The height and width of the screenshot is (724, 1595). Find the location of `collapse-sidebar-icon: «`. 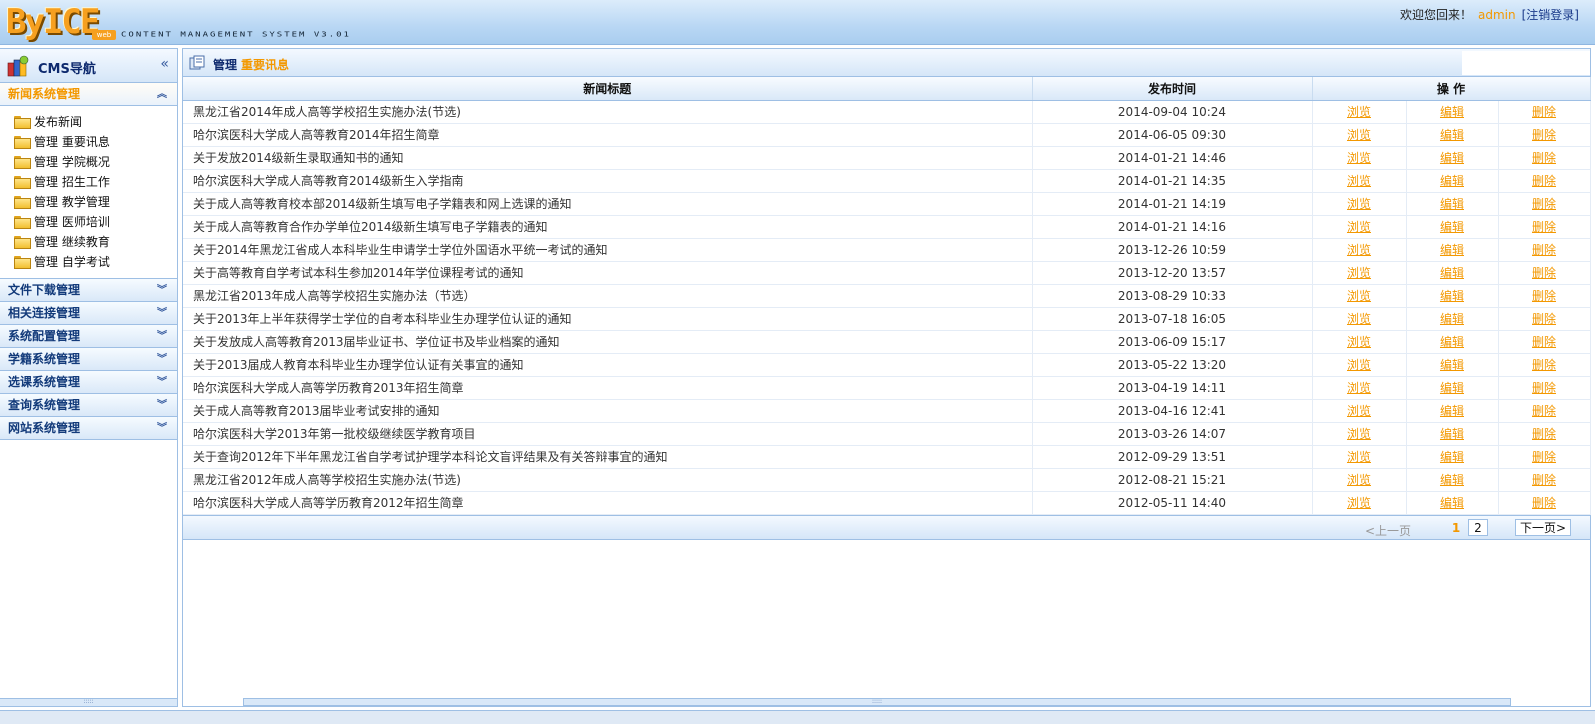

collapse-sidebar-icon: « is located at coordinates (164, 64).